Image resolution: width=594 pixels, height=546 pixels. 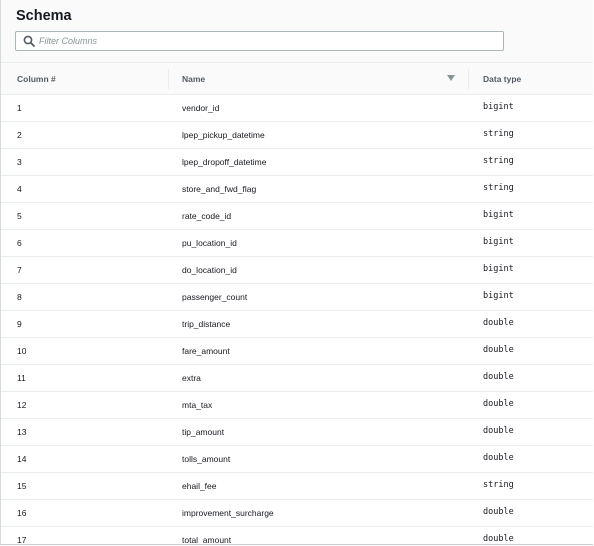 I want to click on column-number-cell: 13, so click(x=22, y=432).